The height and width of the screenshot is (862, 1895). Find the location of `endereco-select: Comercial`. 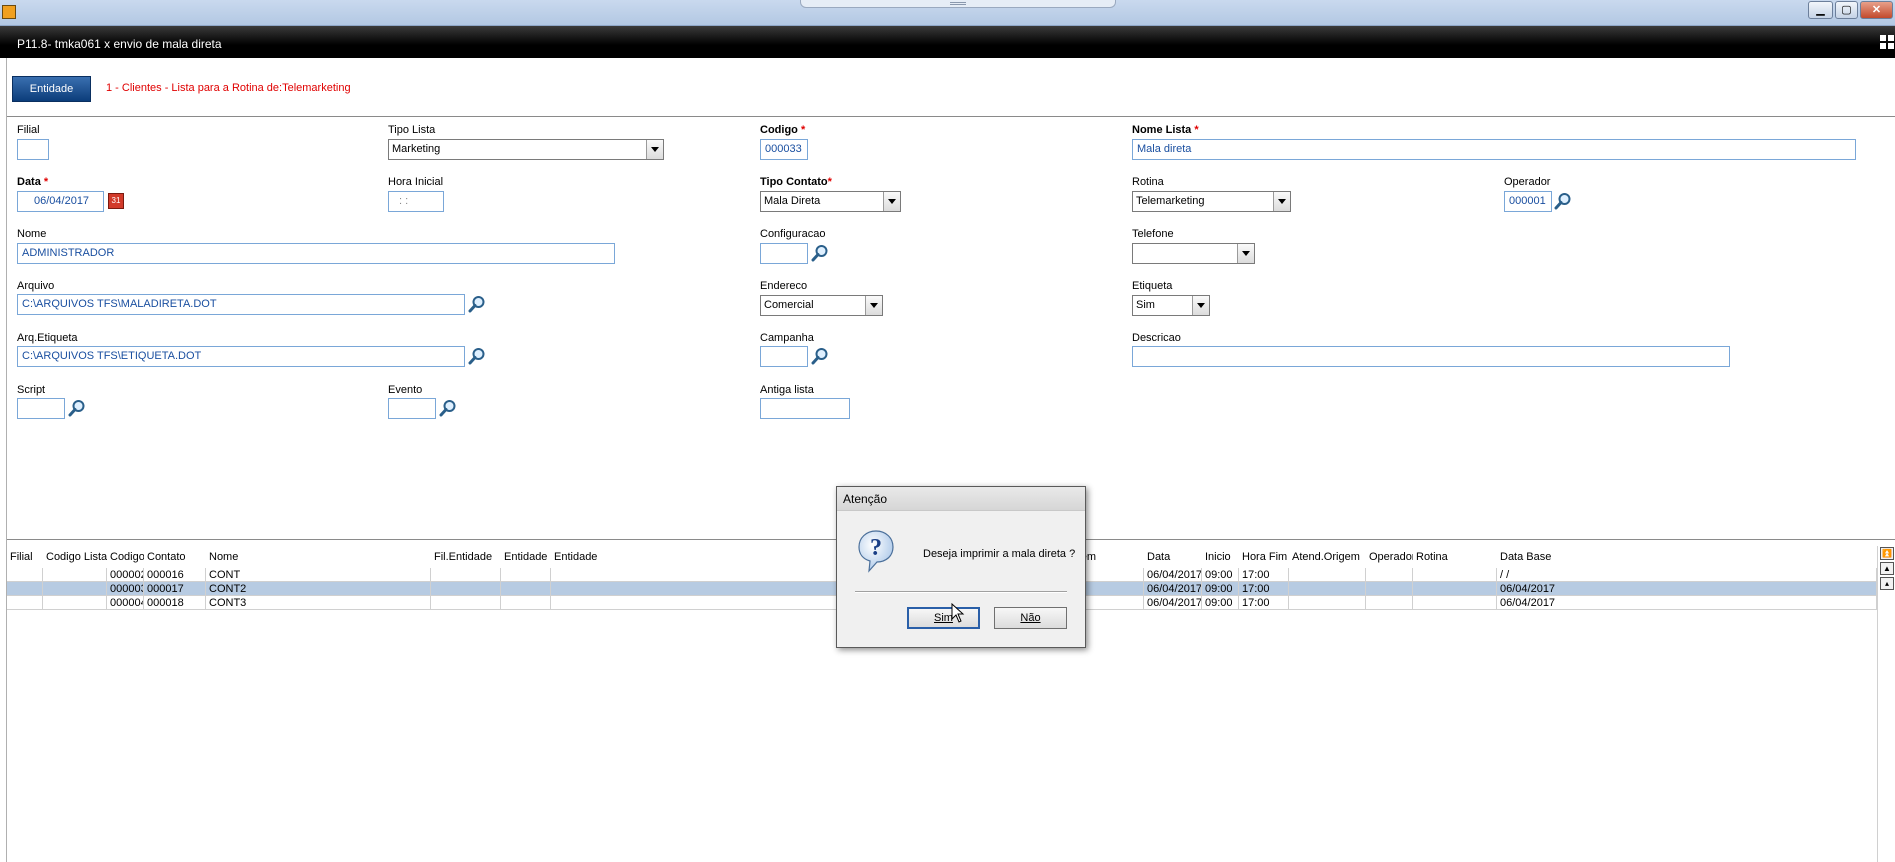

endereco-select: Comercial is located at coordinates (821, 305).